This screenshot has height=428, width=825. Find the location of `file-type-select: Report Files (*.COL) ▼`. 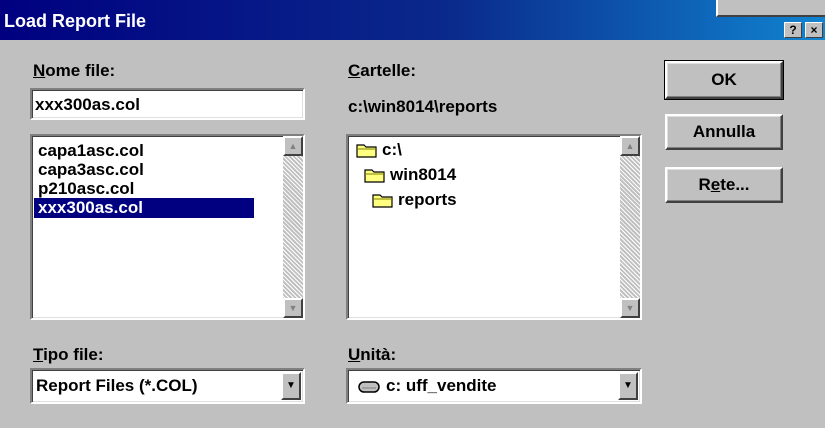

file-type-select: Report Files (*.COL) ▼ is located at coordinates (167, 386).